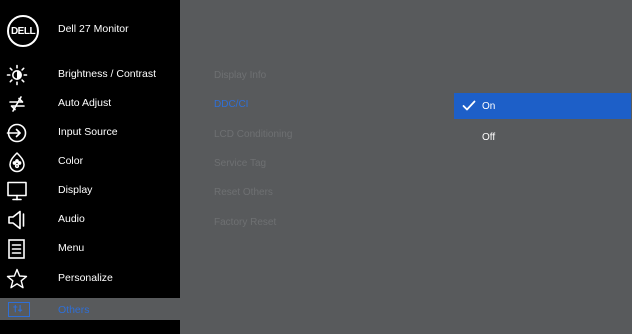 The height and width of the screenshot is (334, 632). What do you see at coordinates (71, 161) in the screenshot?
I see `sidebar-item-label: Color` at bounding box center [71, 161].